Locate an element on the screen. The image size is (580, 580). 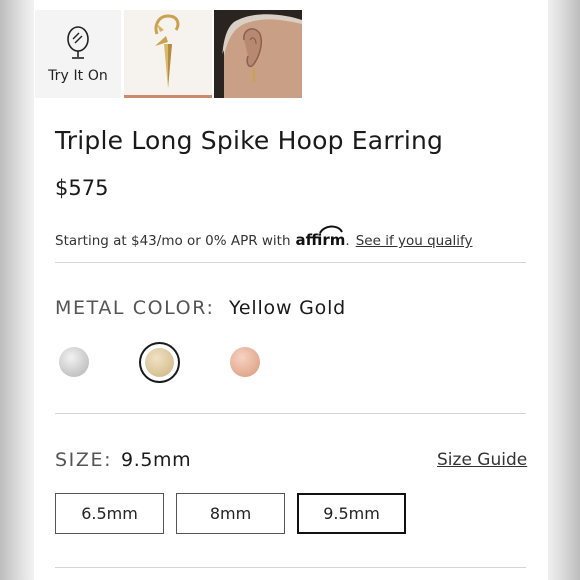
size-option-8mm: 8mm is located at coordinates (230, 513).